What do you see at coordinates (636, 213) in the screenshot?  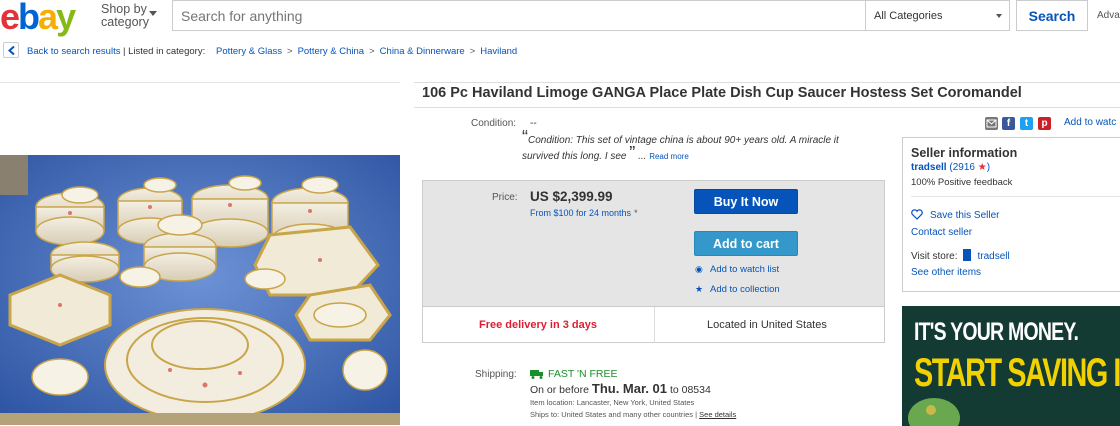 I see `financing-asterisk: *` at bounding box center [636, 213].